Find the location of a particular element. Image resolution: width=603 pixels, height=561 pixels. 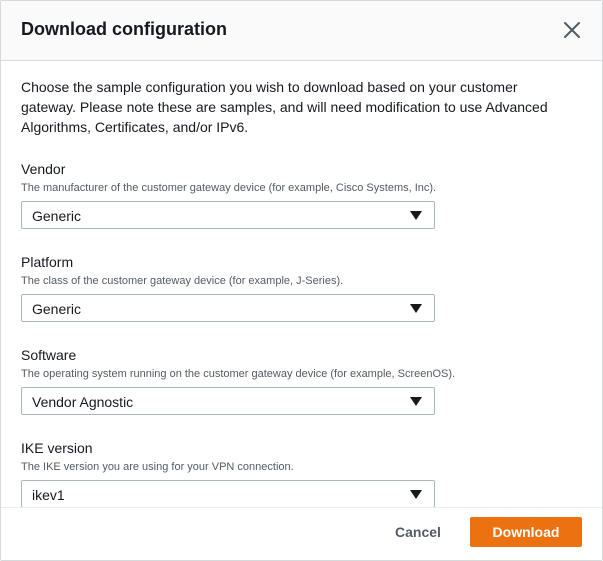

dialog-footer: Cancel Download is located at coordinates (301, 533).